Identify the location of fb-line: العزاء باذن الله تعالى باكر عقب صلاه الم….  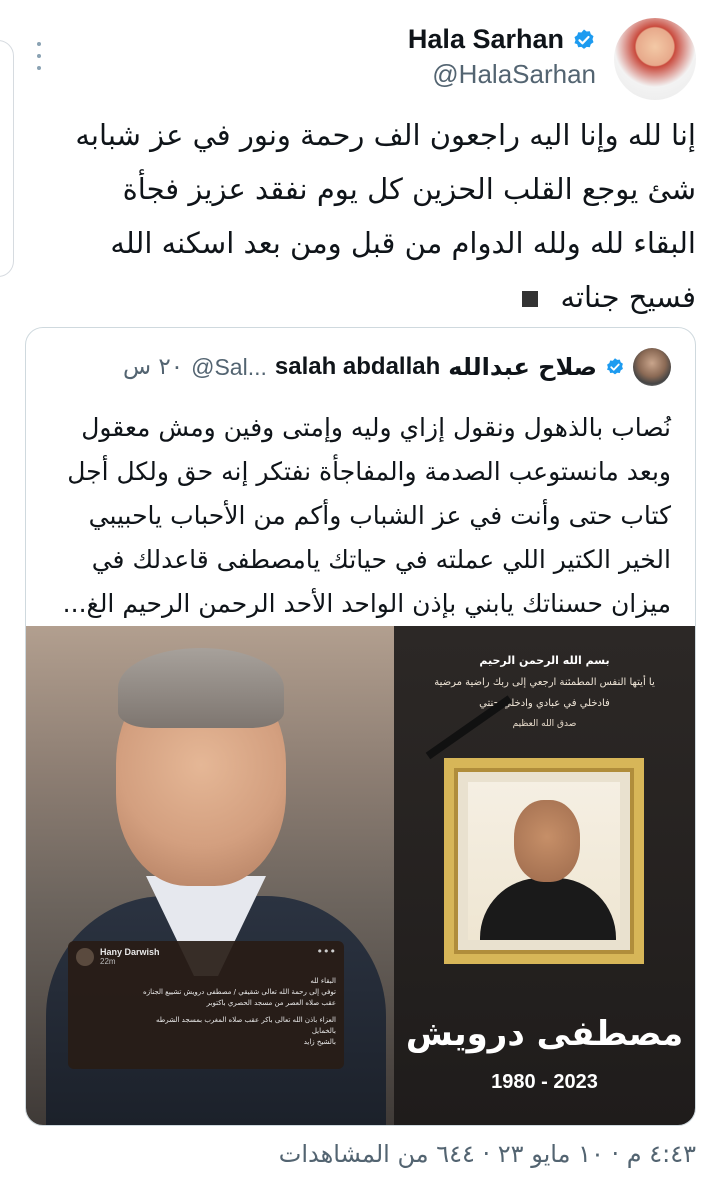
(245, 1020).